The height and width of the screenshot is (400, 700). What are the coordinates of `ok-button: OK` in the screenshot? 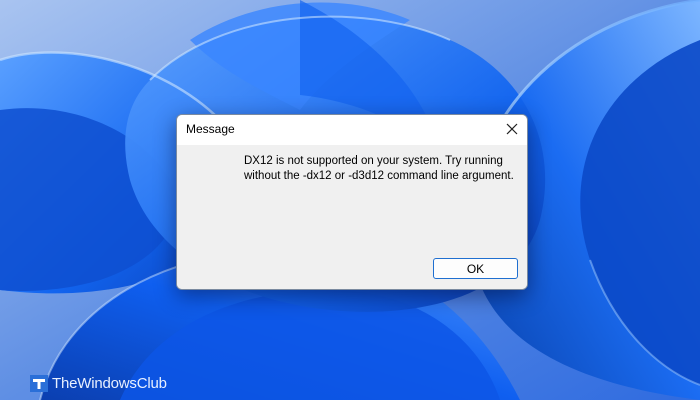 It's located at (475, 268).